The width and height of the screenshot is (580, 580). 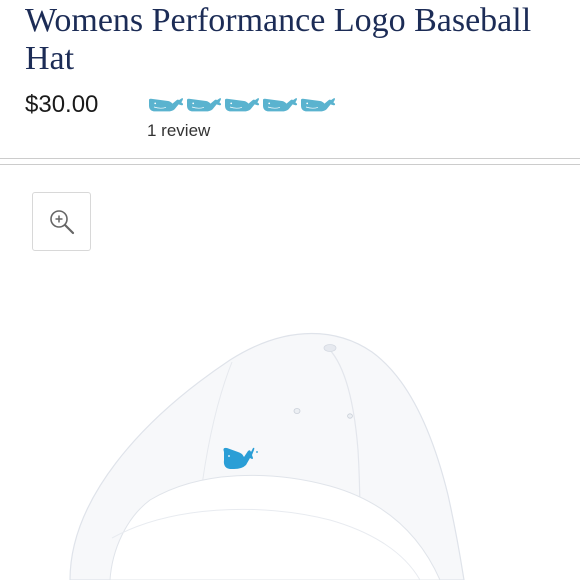 I want to click on zoom-in-icon, so click(x=61, y=221).